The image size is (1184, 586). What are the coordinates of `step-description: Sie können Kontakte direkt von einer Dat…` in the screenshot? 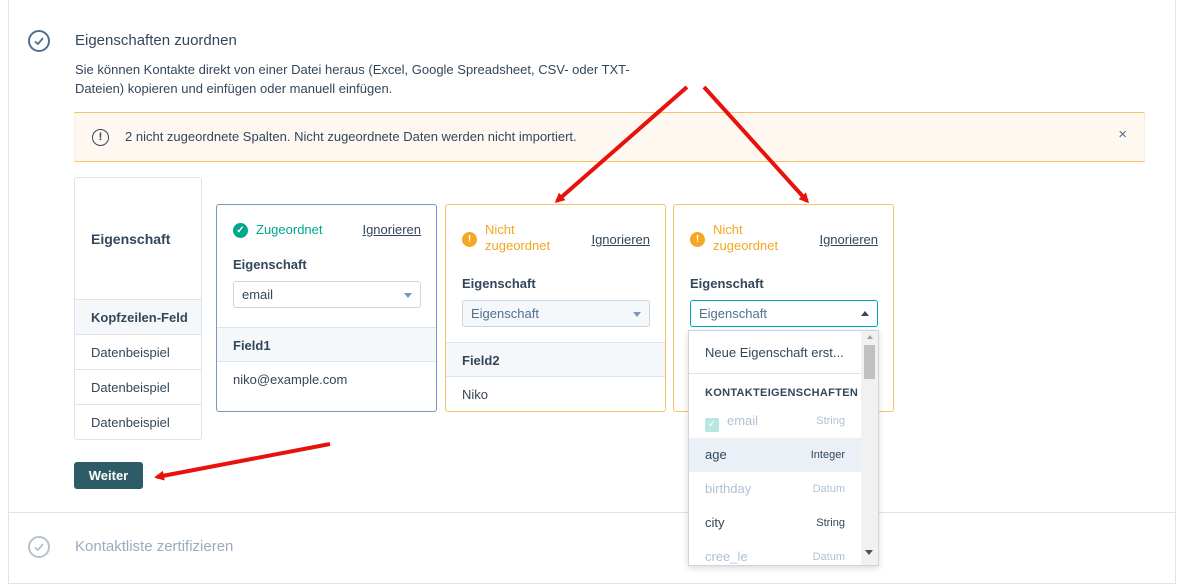 It's located at (352, 79).